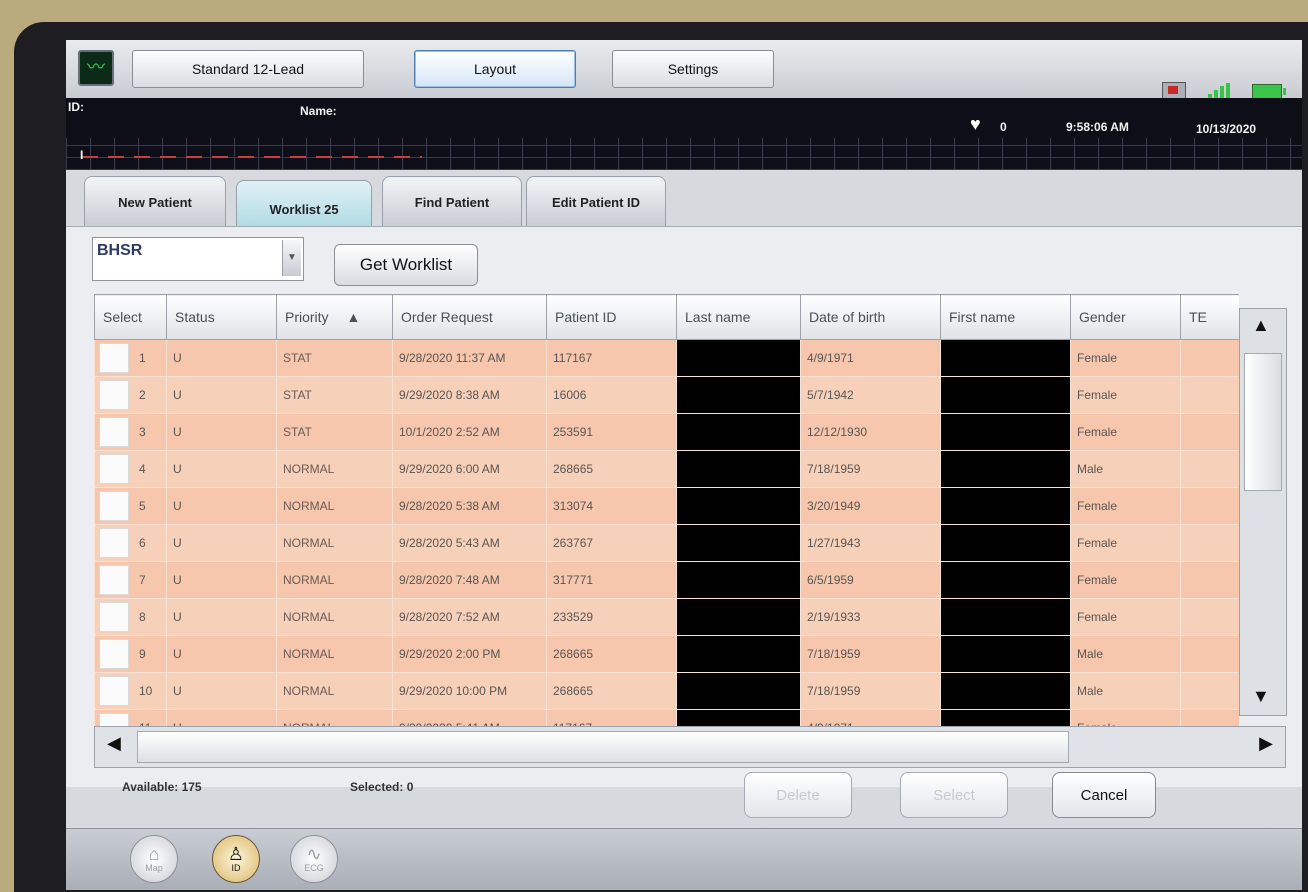  I want to click on tab-find-patient: Find Patient, so click(452, 201).